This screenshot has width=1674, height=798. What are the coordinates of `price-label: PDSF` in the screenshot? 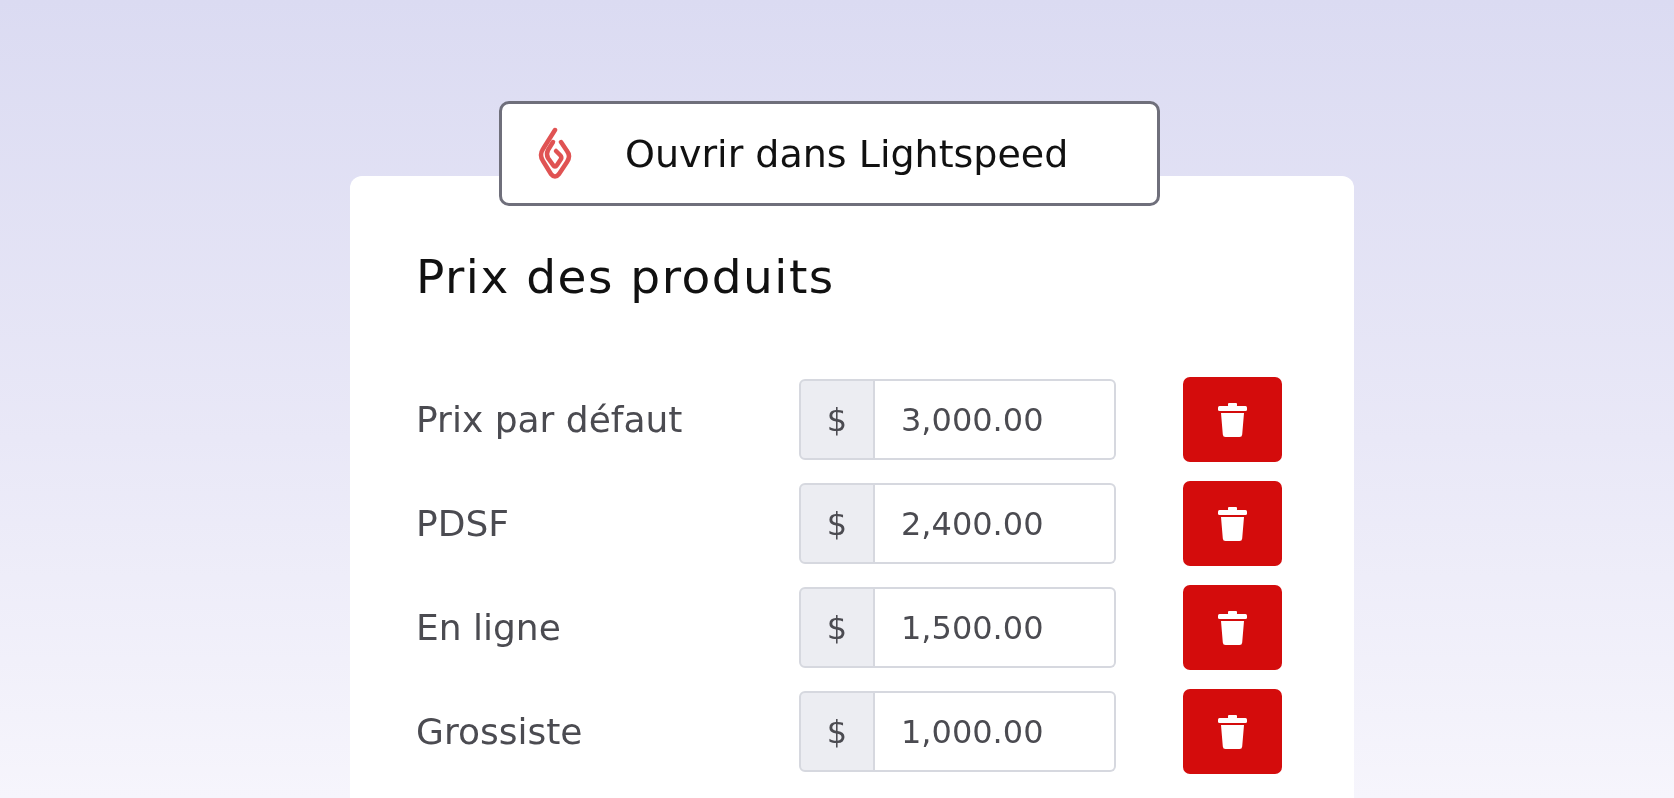 It's located at (463, 523).